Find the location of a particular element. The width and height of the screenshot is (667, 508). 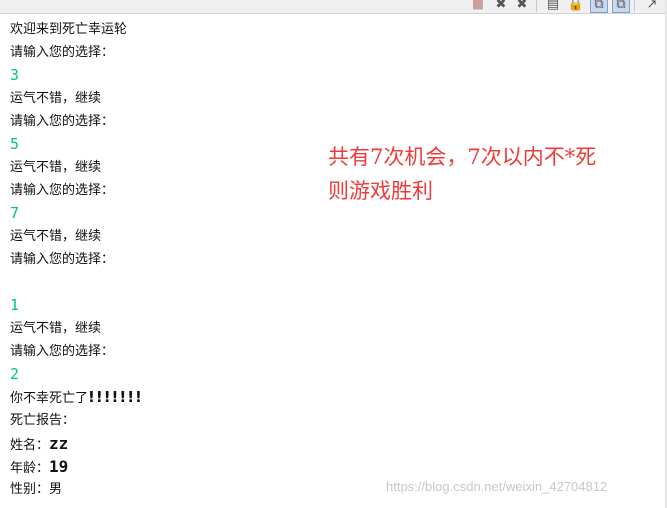

remove-all-icon: ✖ is located at coordinates (522, 6).